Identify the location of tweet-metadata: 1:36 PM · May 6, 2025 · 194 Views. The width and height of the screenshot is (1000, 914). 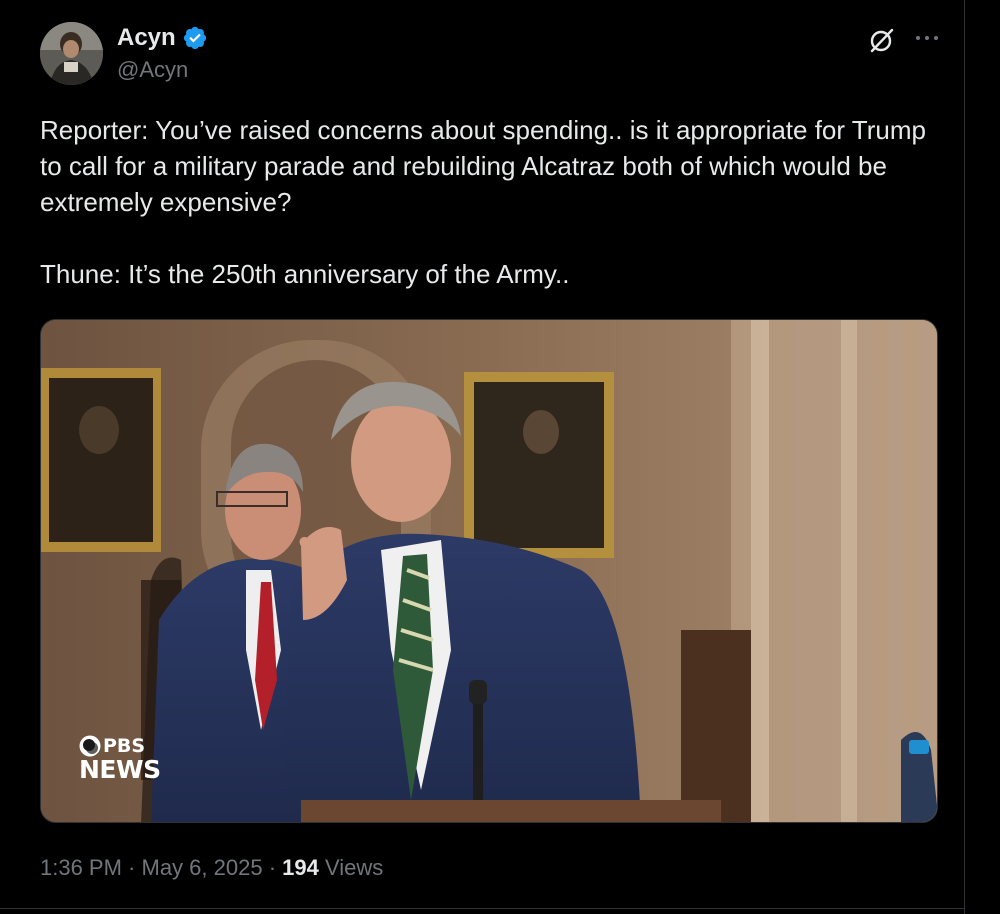
(211, 868).